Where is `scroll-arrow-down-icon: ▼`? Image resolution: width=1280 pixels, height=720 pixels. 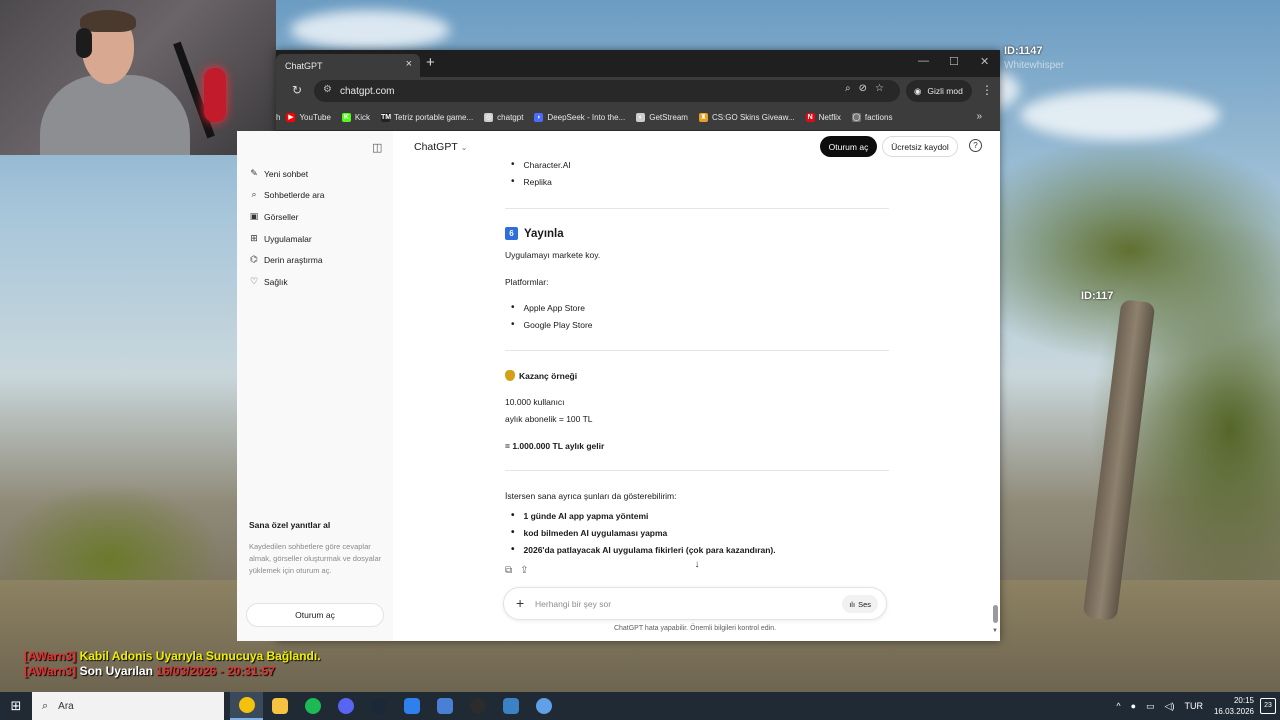
scroll-arrow-down-icon: ▼ is located at coordinates (995, 631).